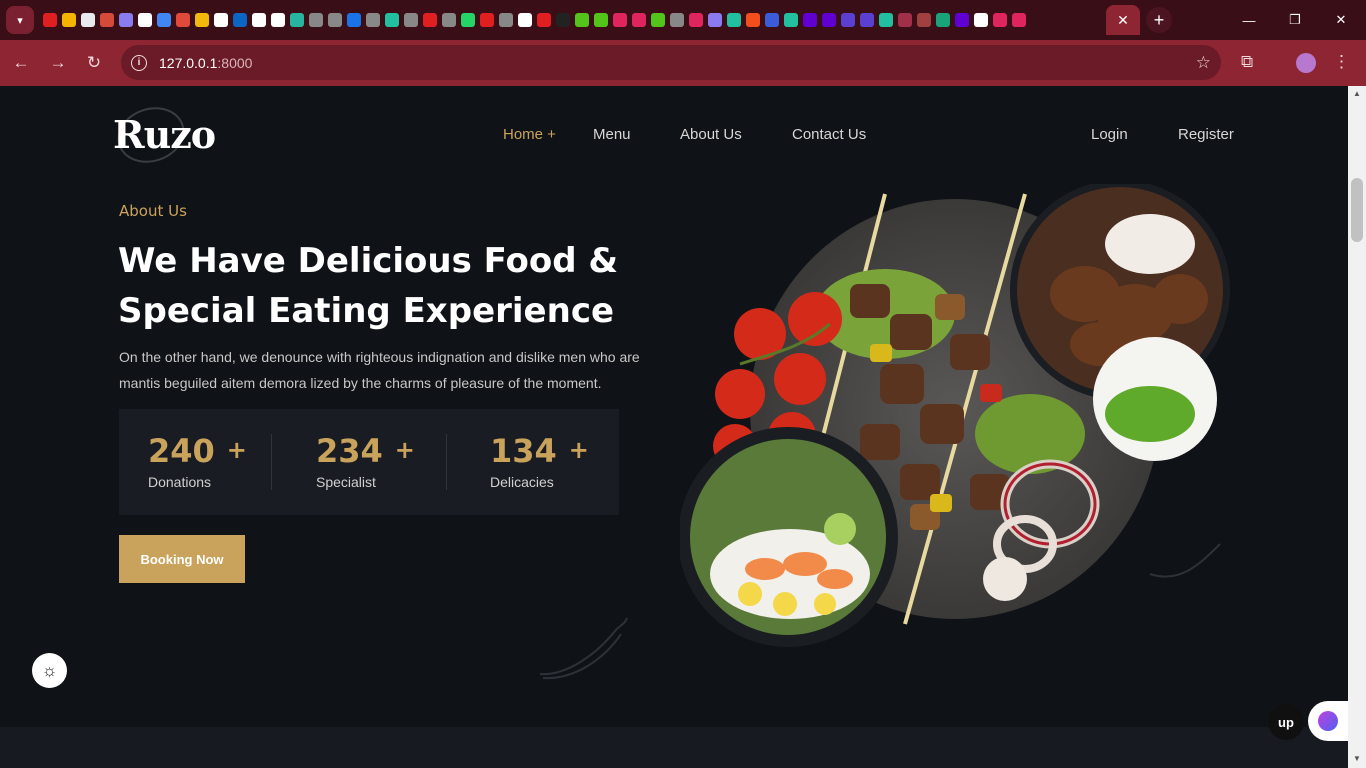 Image resolution: width=1366 pixels, height=768 pixels. Describe the element at coordinates (139, 62) in the screenshot. I see `site-info-icon: i` at that location.